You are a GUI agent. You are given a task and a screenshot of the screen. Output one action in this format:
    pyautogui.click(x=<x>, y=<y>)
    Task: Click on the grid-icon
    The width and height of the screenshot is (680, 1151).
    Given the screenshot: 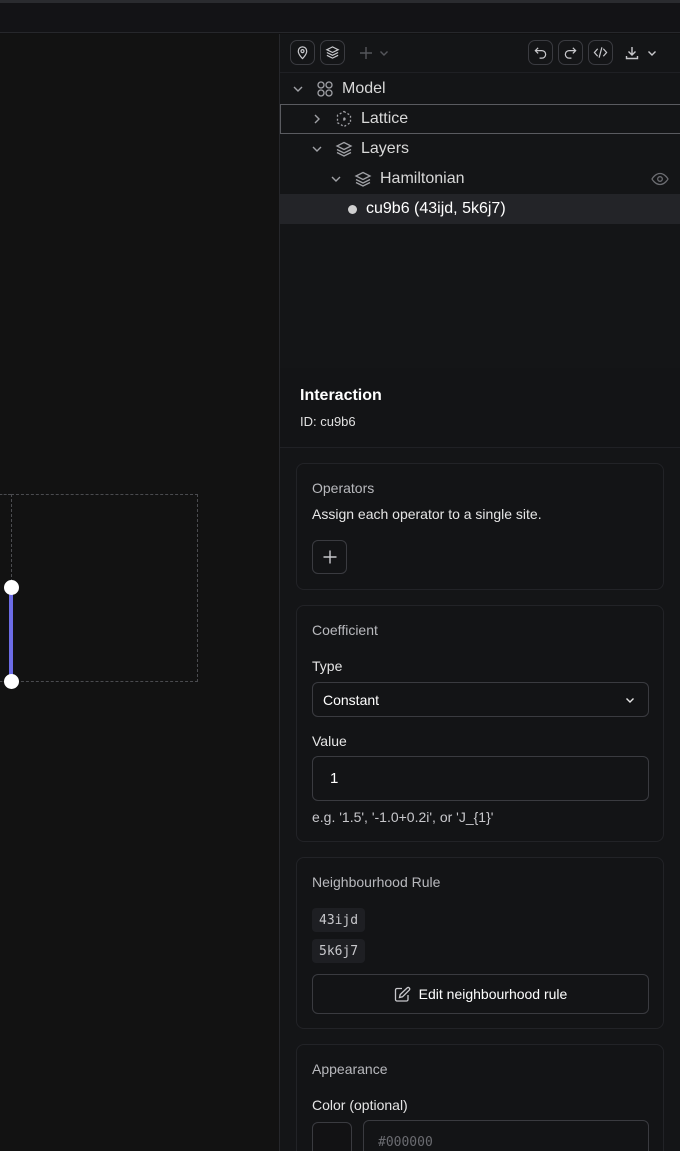 What is the action you would take?
    pyautogui.click(x=325, y=89)
    